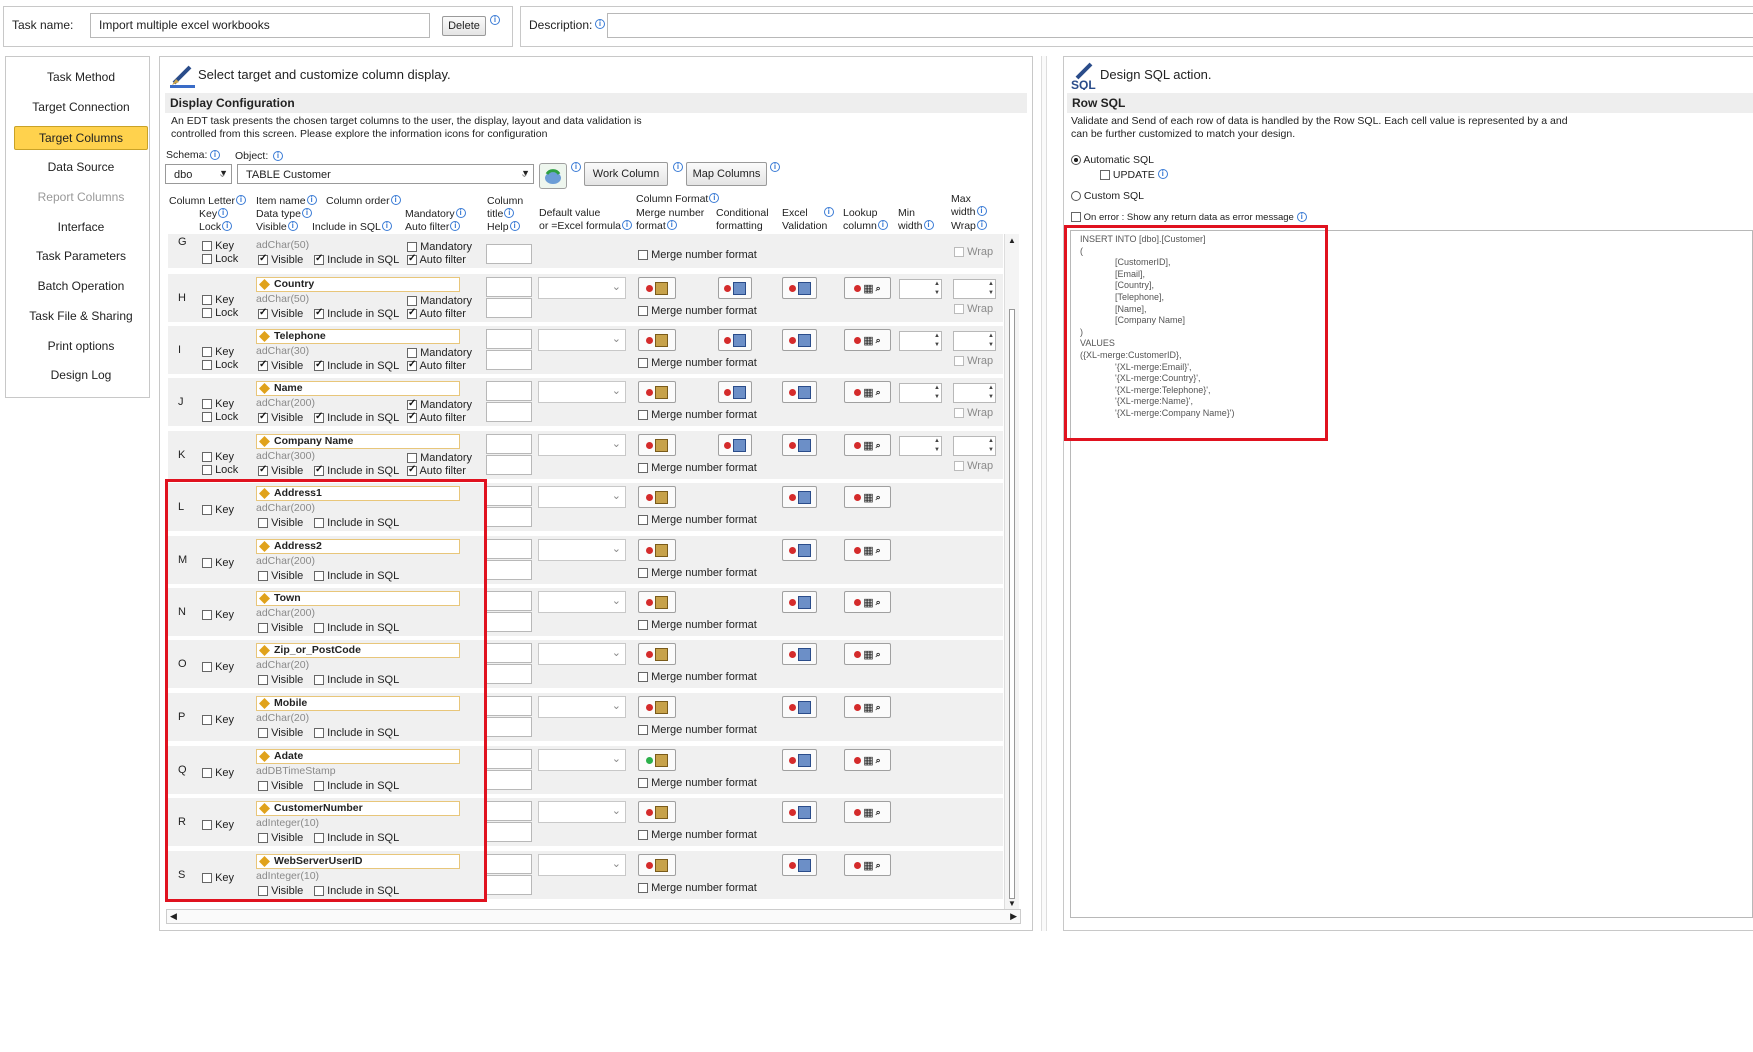  I want to click on refresh-info-icon, so click(576, 167).